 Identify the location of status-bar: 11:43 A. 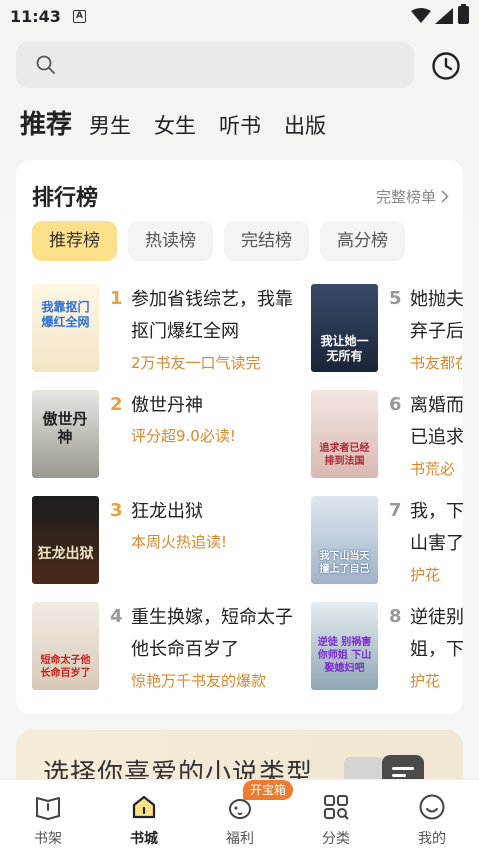
(239, 17).